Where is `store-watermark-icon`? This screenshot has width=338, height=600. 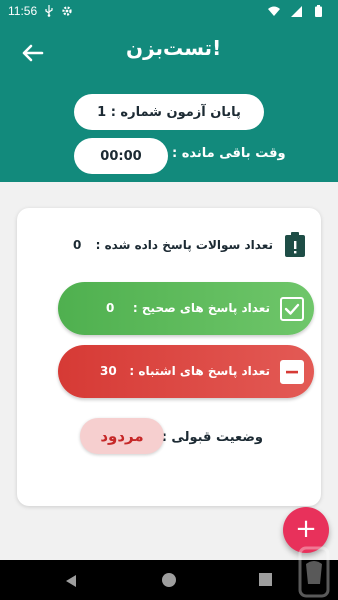
store-watermark-icon is located at coordinates (314, 572).